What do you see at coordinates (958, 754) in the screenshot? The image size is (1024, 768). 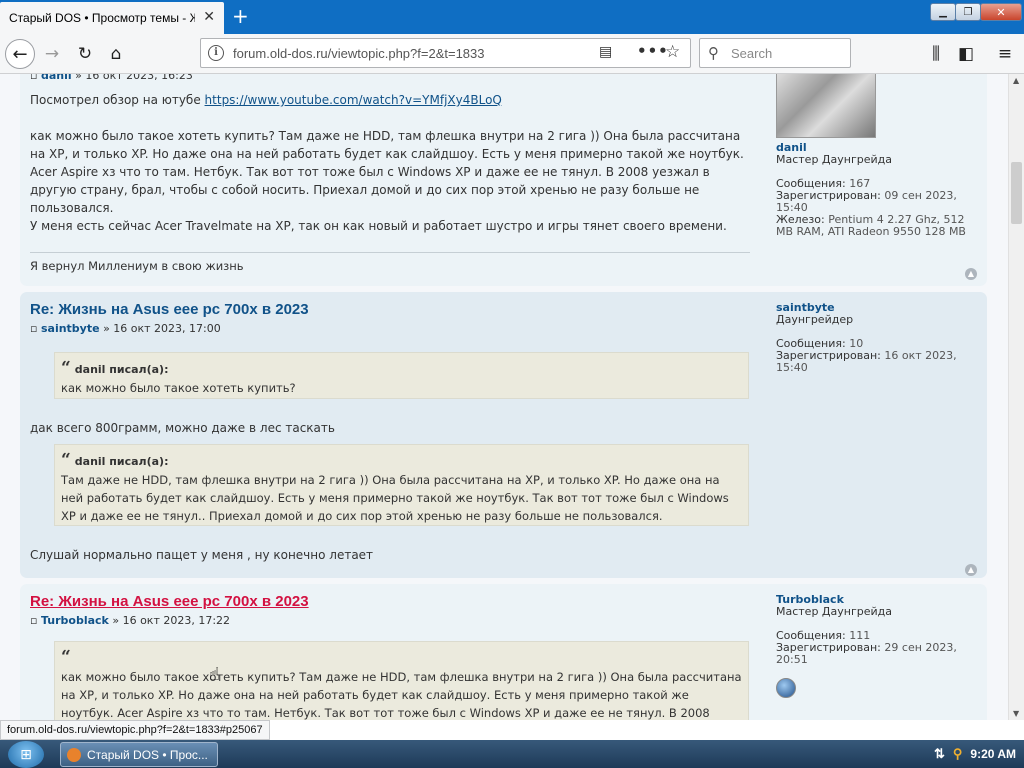 I see `search-tray-icon: ⚲` at bounding box center [958, 754].